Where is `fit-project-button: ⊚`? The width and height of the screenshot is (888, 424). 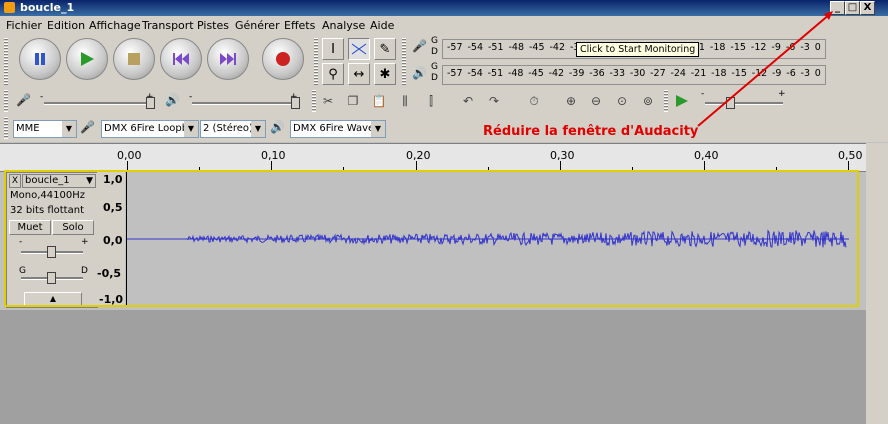 fit-project-button: ⊚ is located at coordinates (648, 101).